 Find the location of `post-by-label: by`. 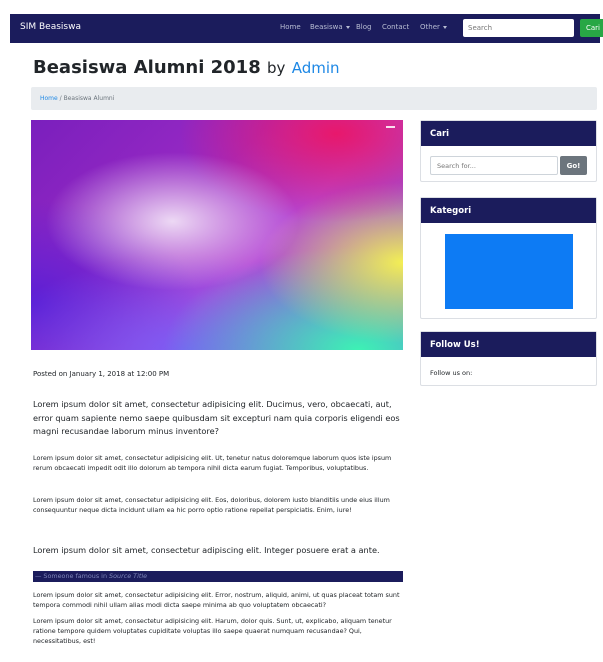

post-by-label: by is located at coordinates (276, 68).